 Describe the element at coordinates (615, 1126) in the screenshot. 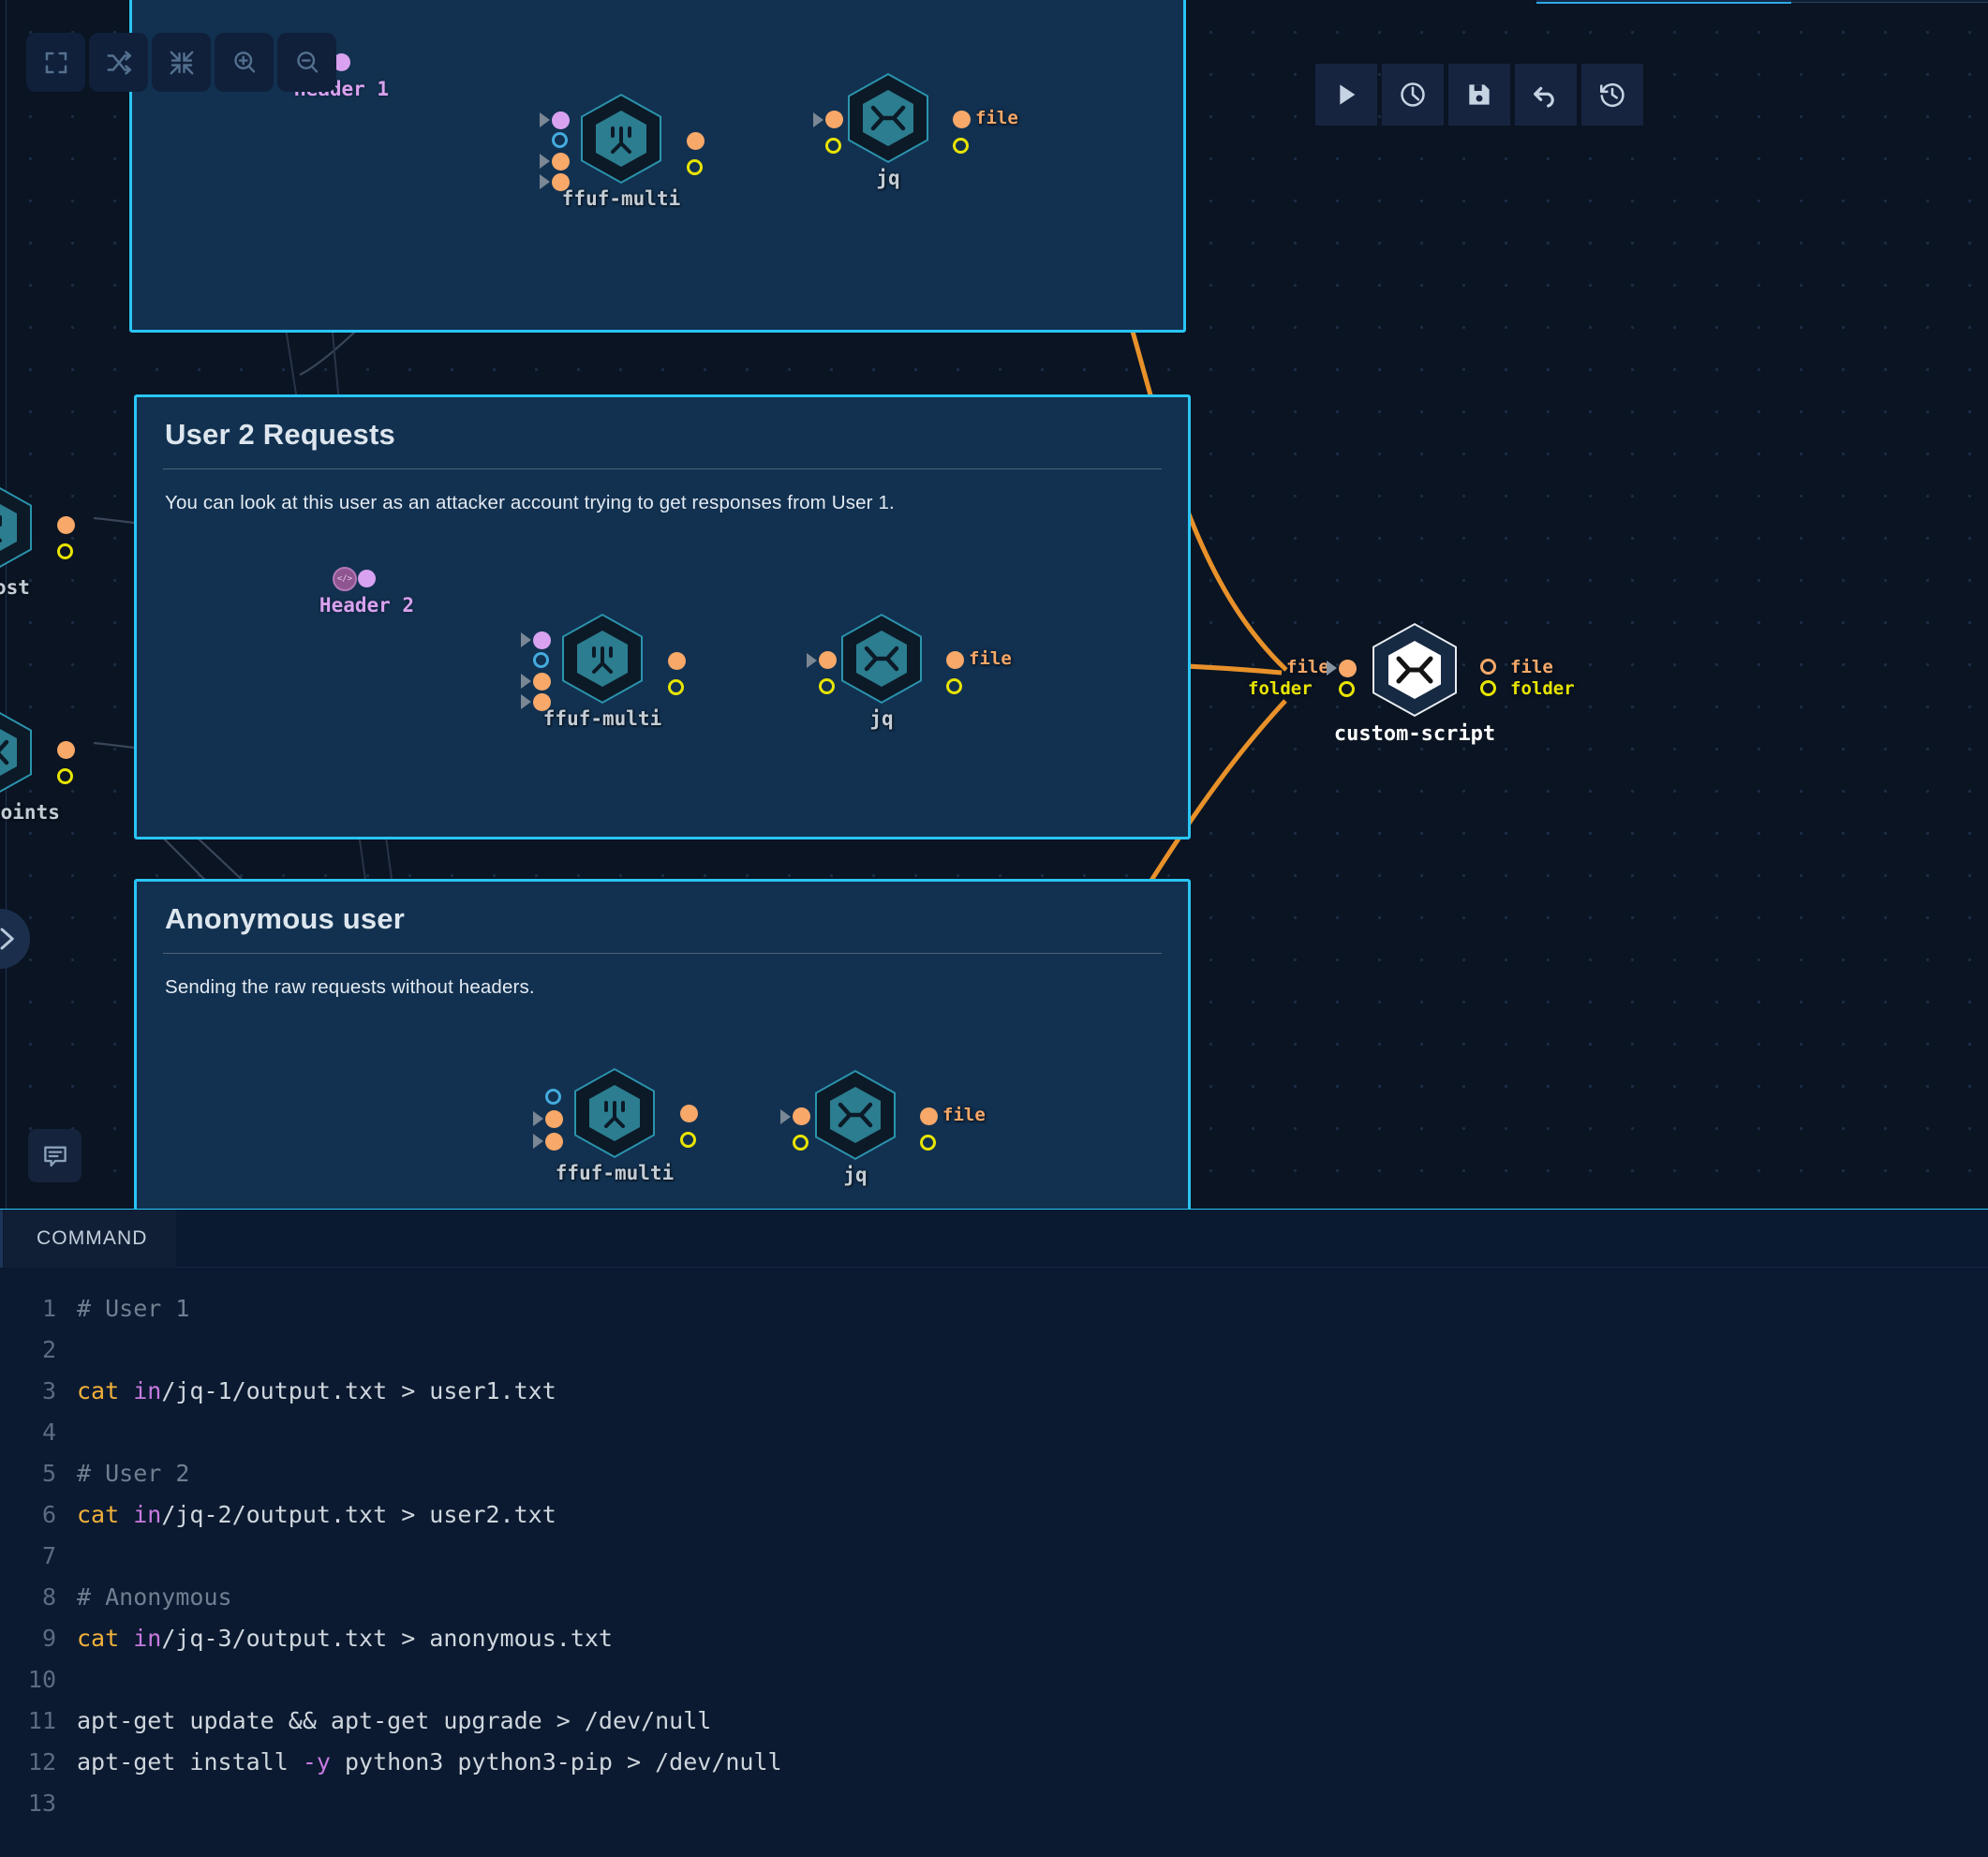

I see `node-ffuf-multi-anonymous: ffuf-multi` at that location.